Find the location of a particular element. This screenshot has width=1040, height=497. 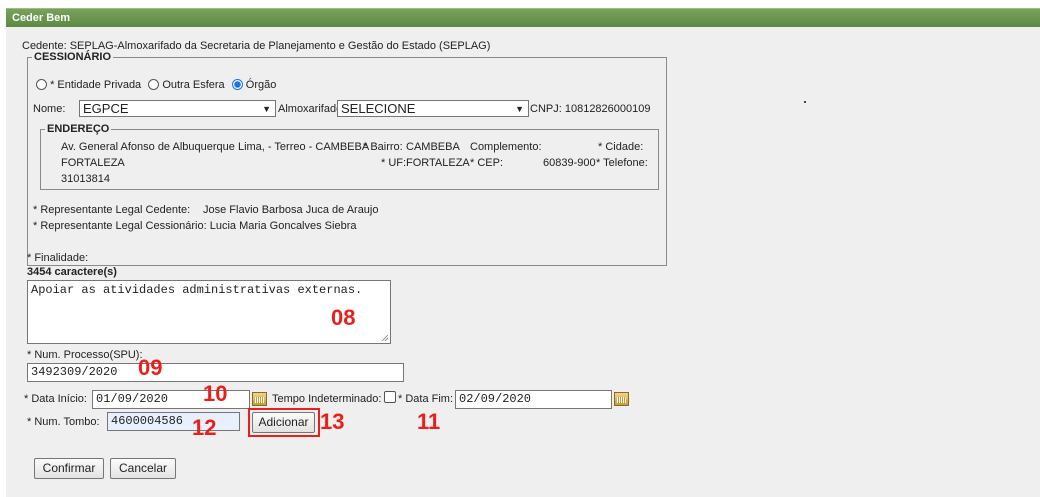

almoxarifado-label: Almoxarifado is located at coordinates (310, 109).